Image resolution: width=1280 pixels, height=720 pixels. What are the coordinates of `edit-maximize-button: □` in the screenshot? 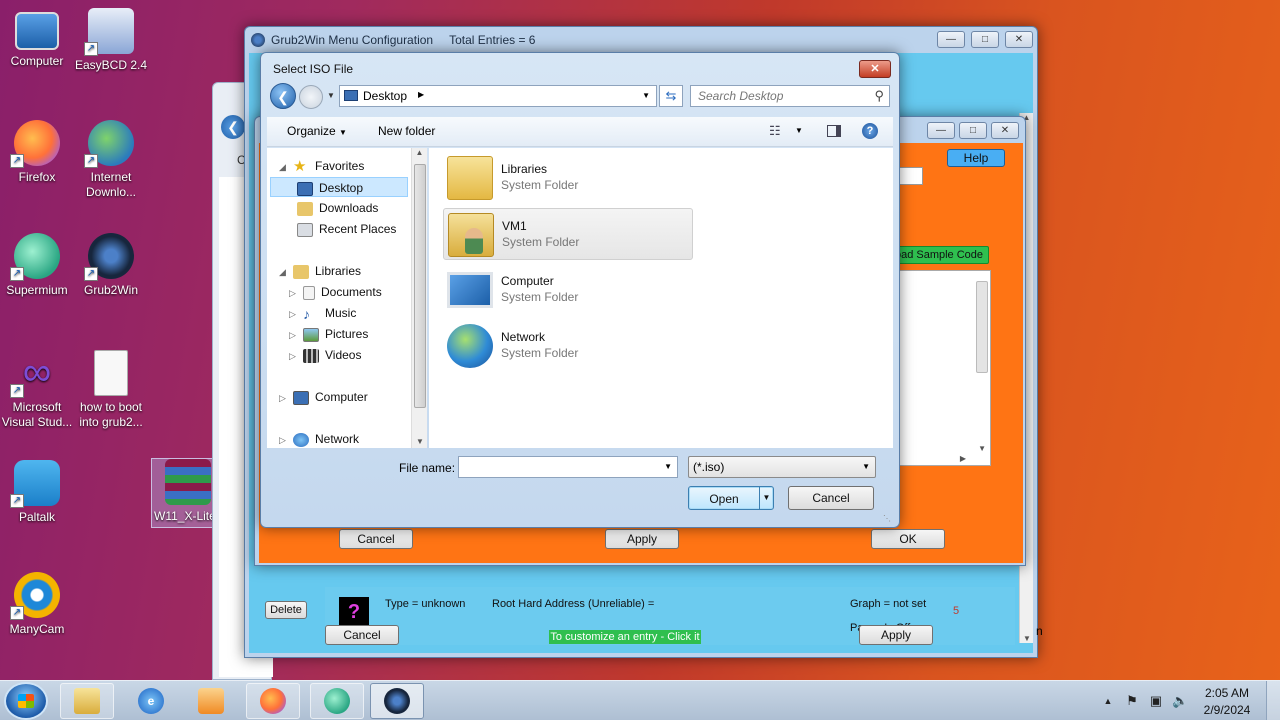 It's located at (973, 130).